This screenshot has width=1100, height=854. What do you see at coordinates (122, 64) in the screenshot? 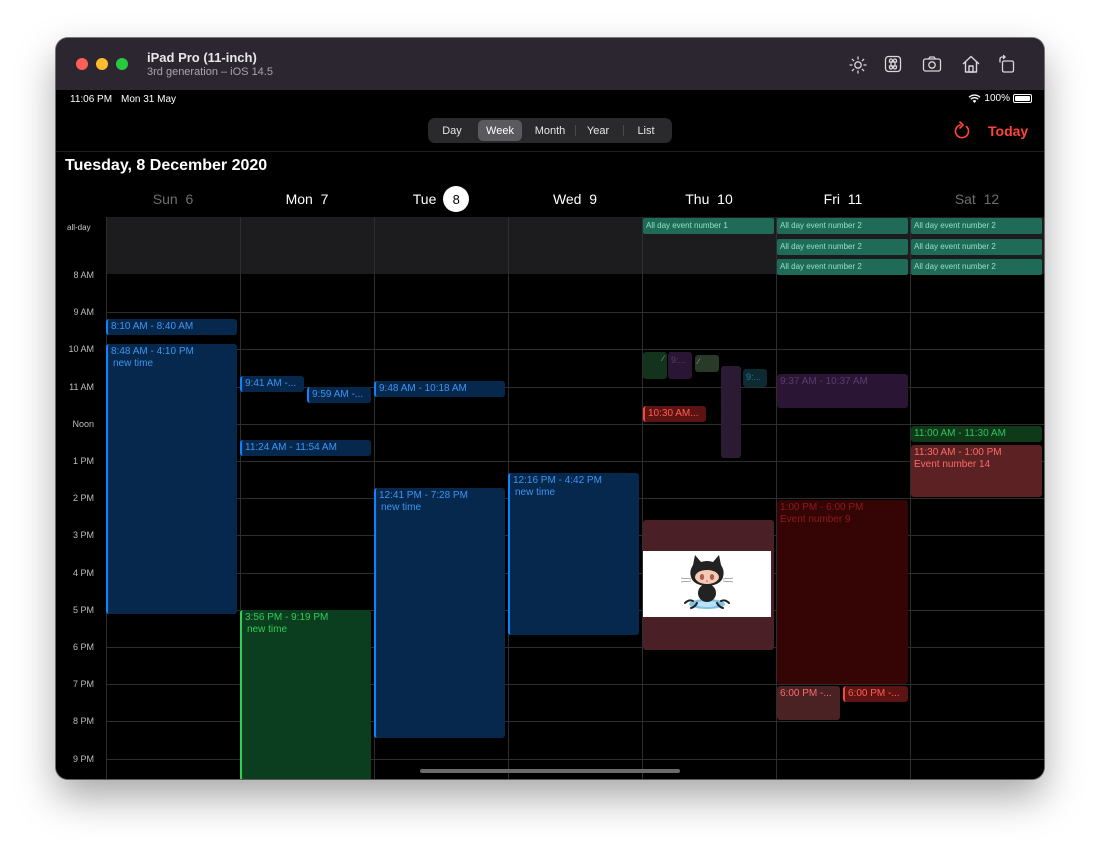
I see `zoom-window-button` at bounding box center [122, 64].